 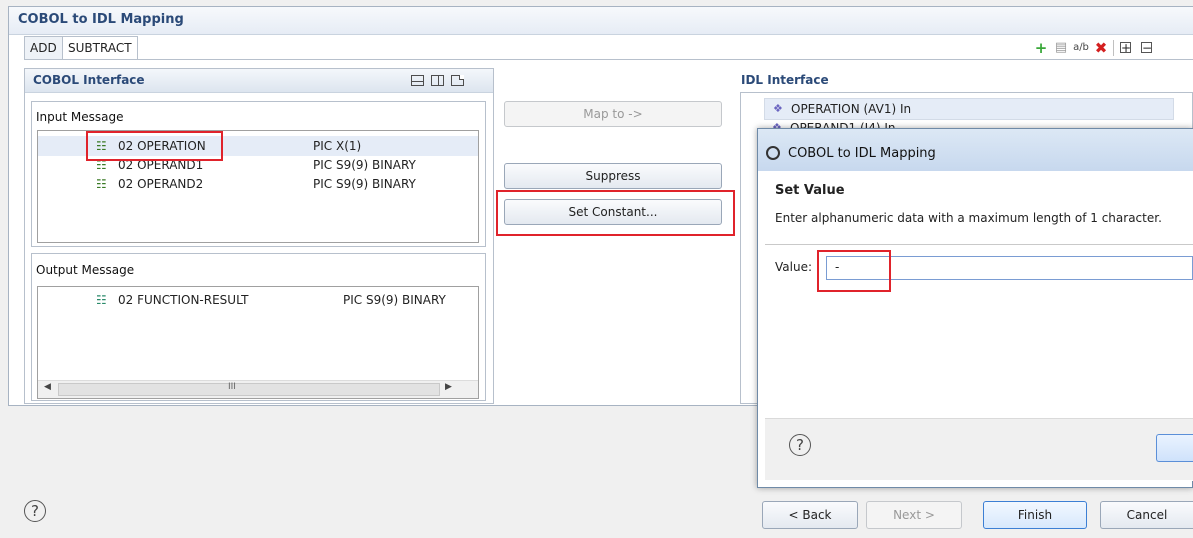 I want to click on dialog-help-icon: ?, so click(x=800, y=445).